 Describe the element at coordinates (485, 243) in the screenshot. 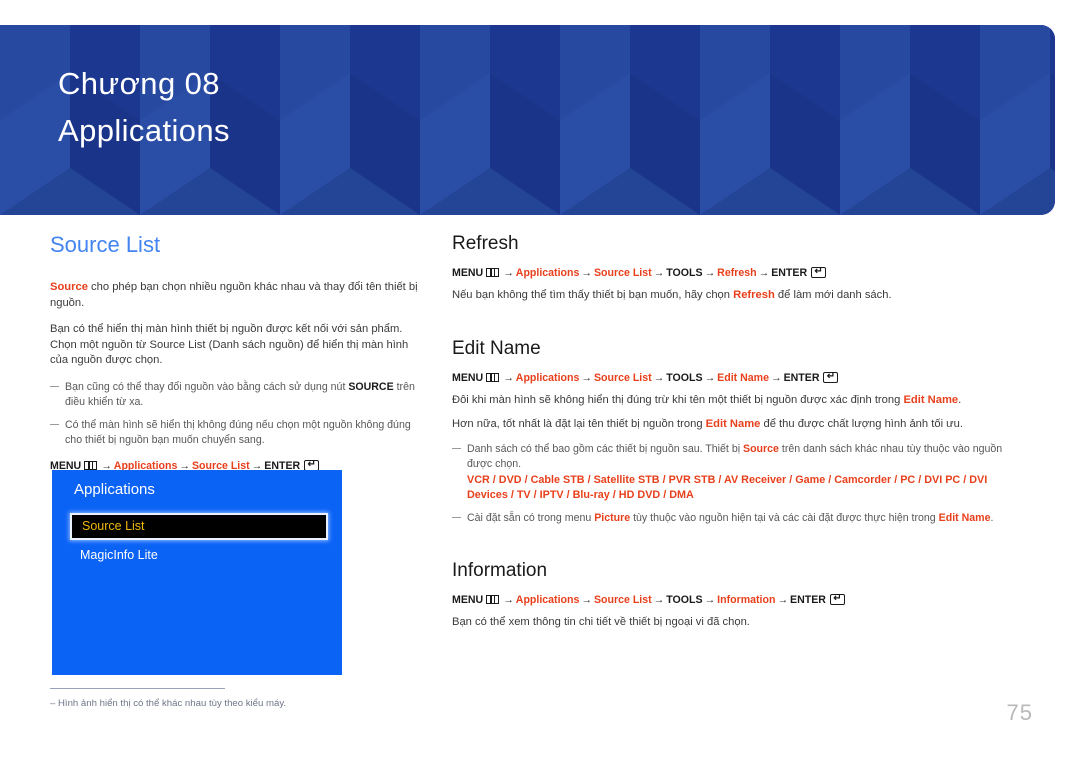

I see `section-heading-refresh: Refresh` at that location.